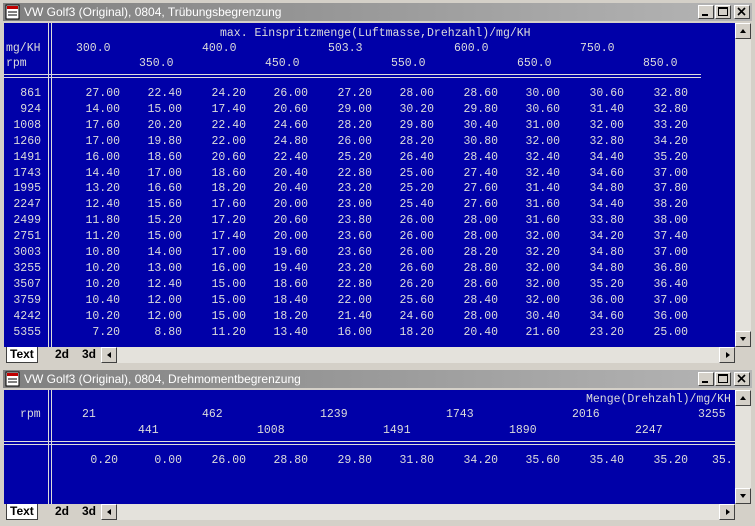 The height and width of the screenshot is (526, 755). Describe the element at coordinates (480, 268) in the screenshot. I see `value-cell: 28.80` at that location.